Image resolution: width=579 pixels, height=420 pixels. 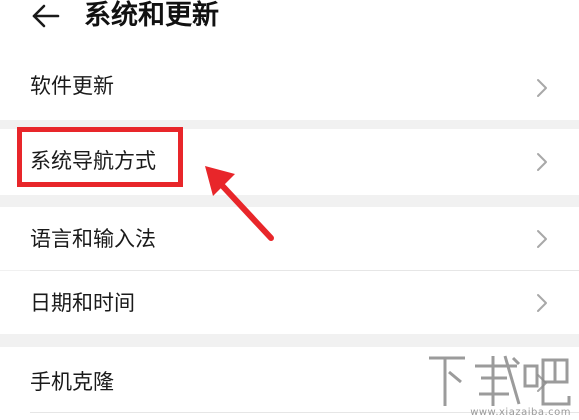 I want to click on watermark-url: www.xiazaiba.com, so click(x=520, y=412).